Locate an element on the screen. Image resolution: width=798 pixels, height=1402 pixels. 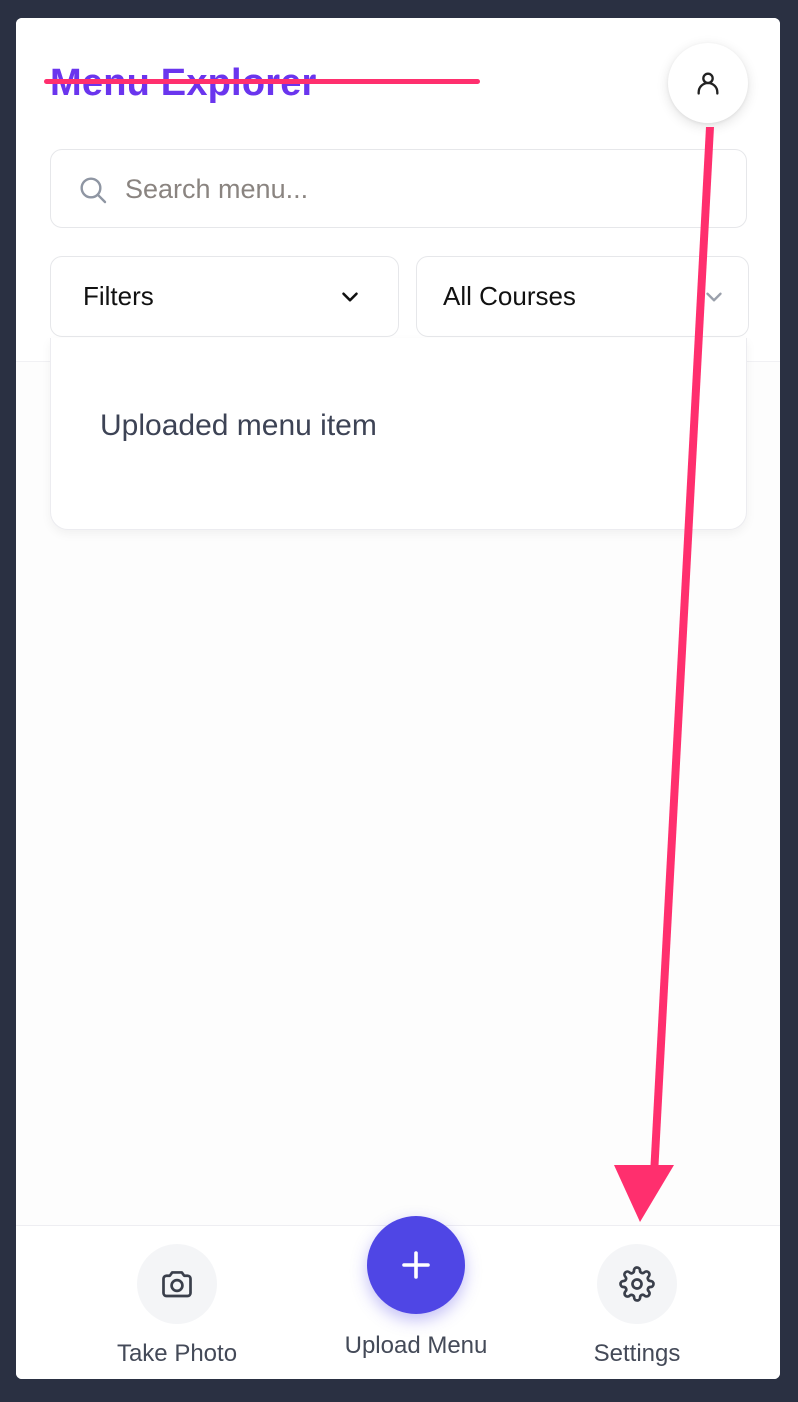
gear-icon is located at coordinates (637, 1284).